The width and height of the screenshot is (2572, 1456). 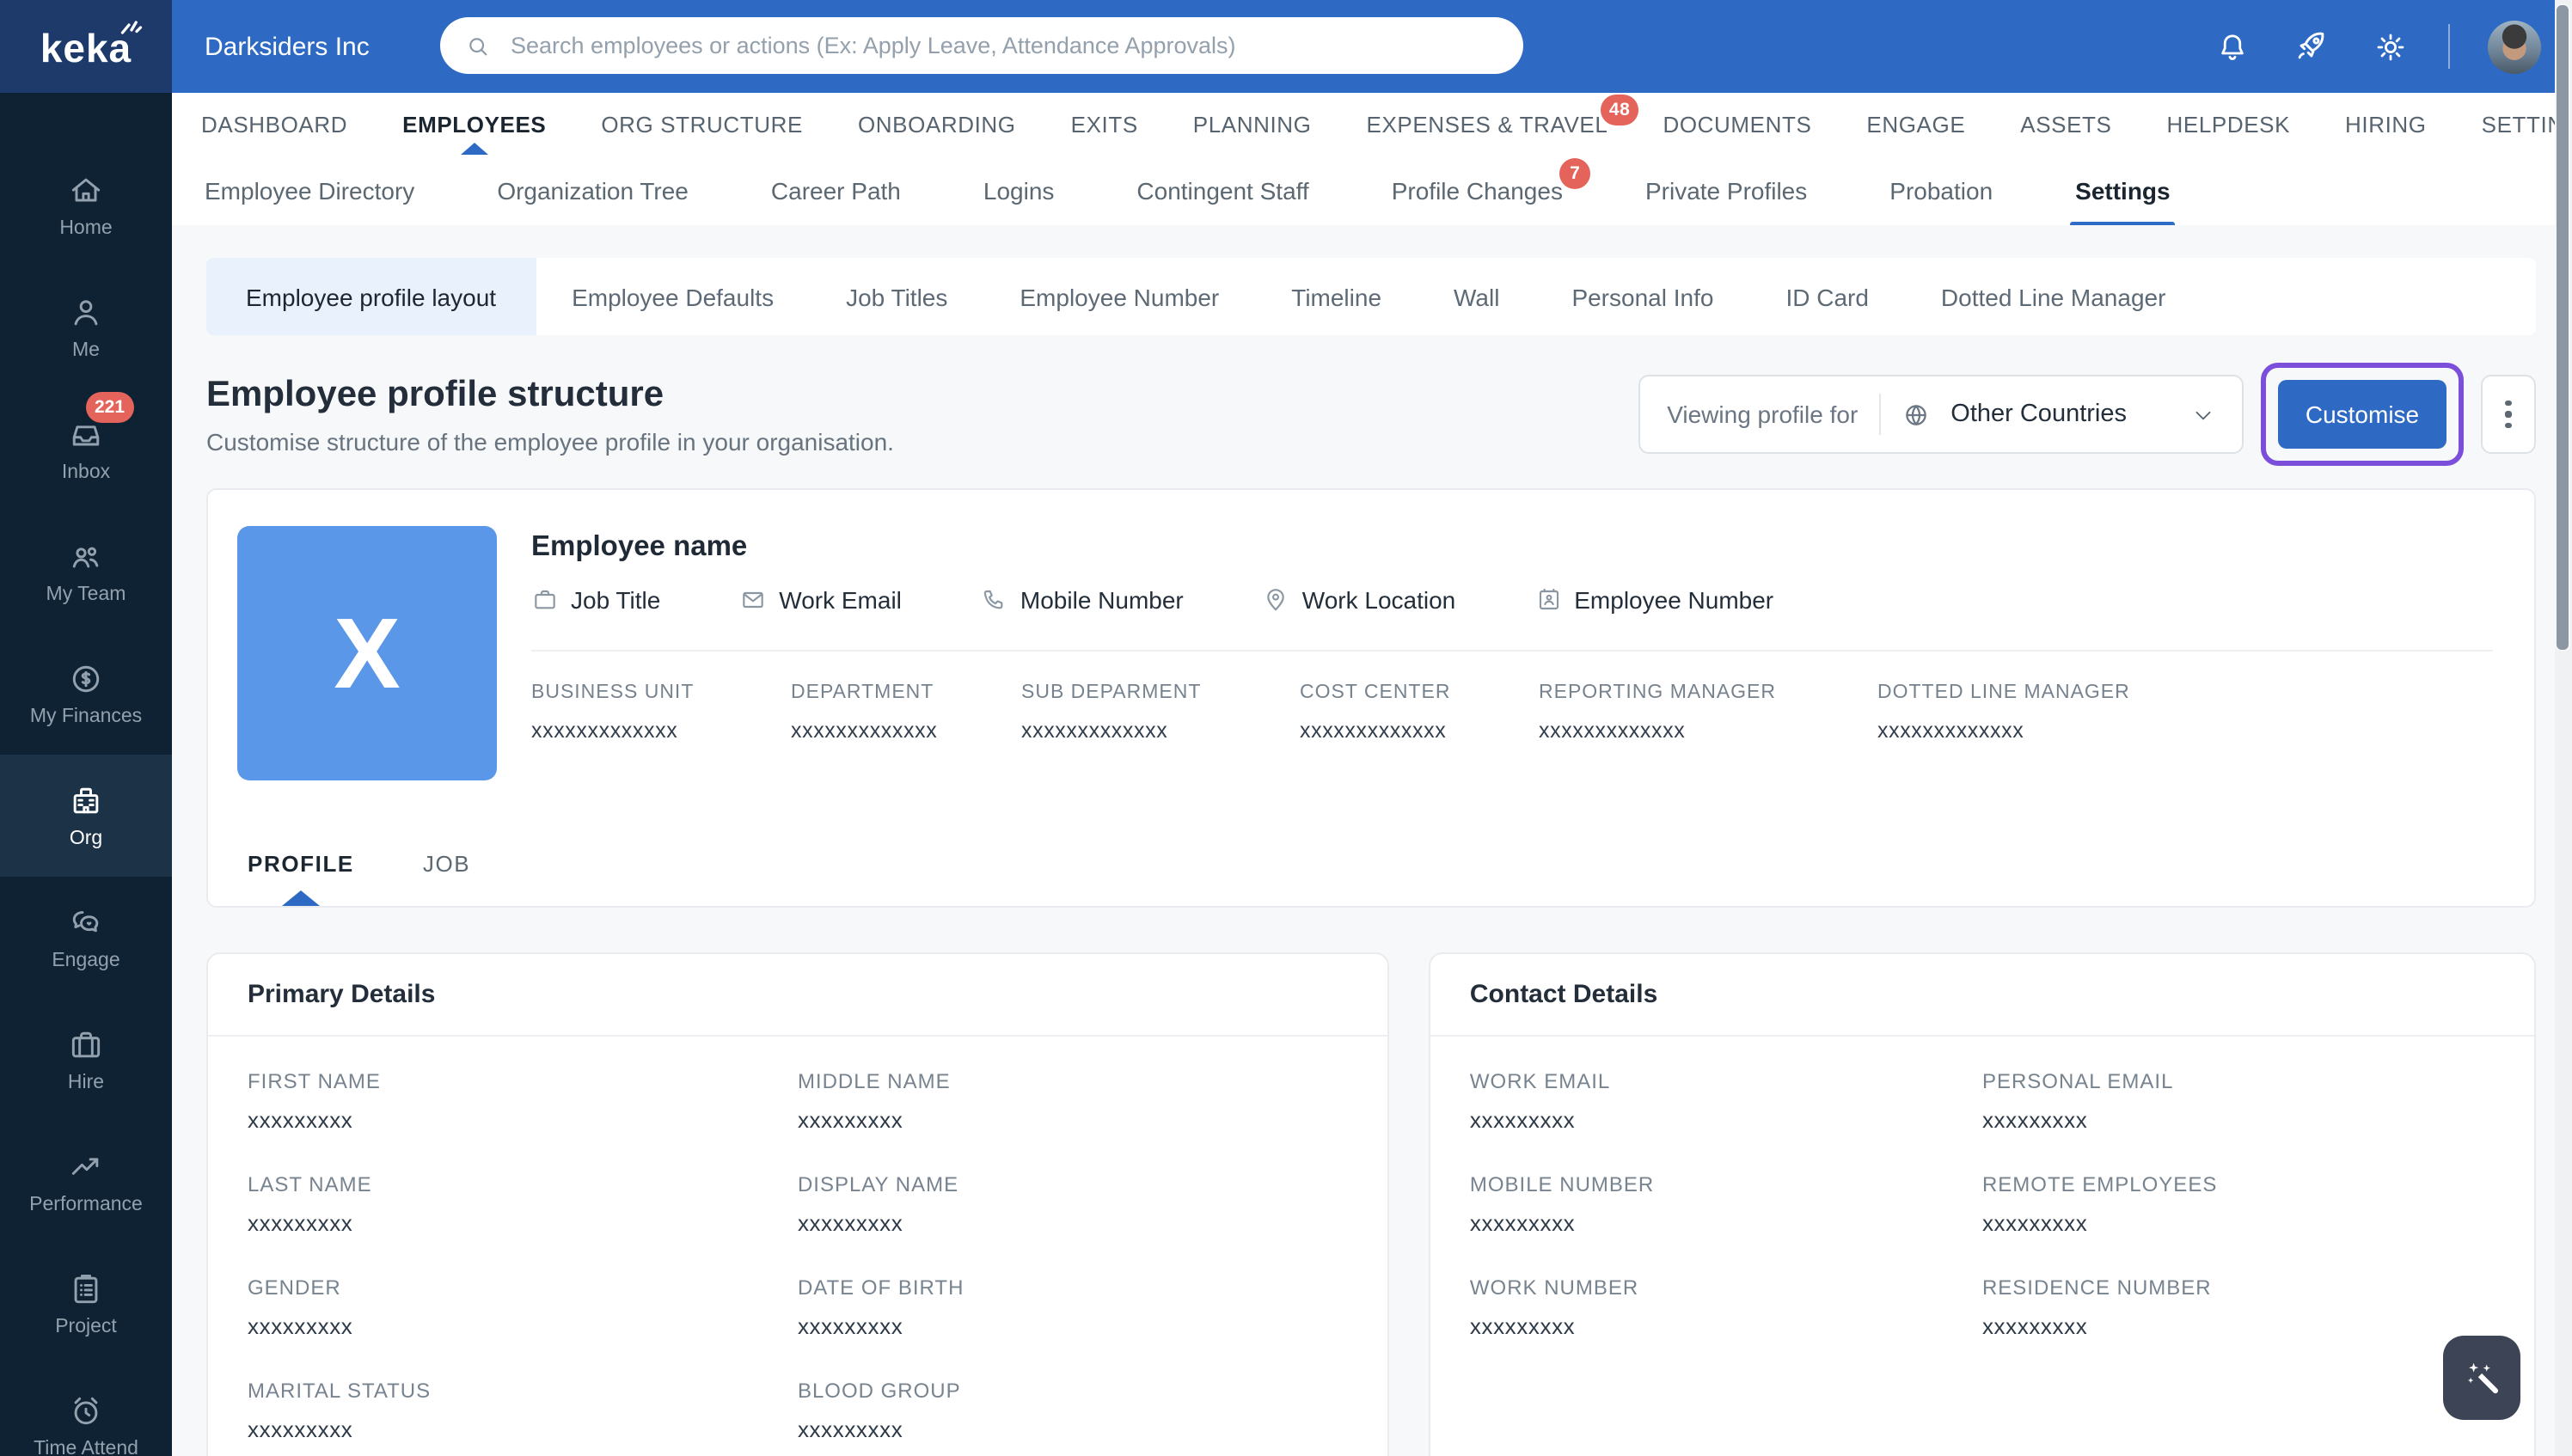 What do you see at coordinates (86, 449) in the screenshot?
I see `sidebar-item-inbox: 221 Inbox` at bounding box center [86, 449].